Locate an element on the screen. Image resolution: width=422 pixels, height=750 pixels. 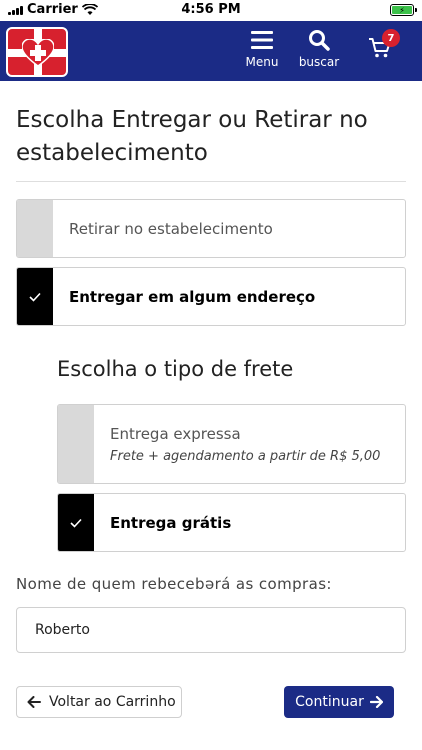
shipping-title: Escolha o tipo de frete is located at coordinates (175, 369).